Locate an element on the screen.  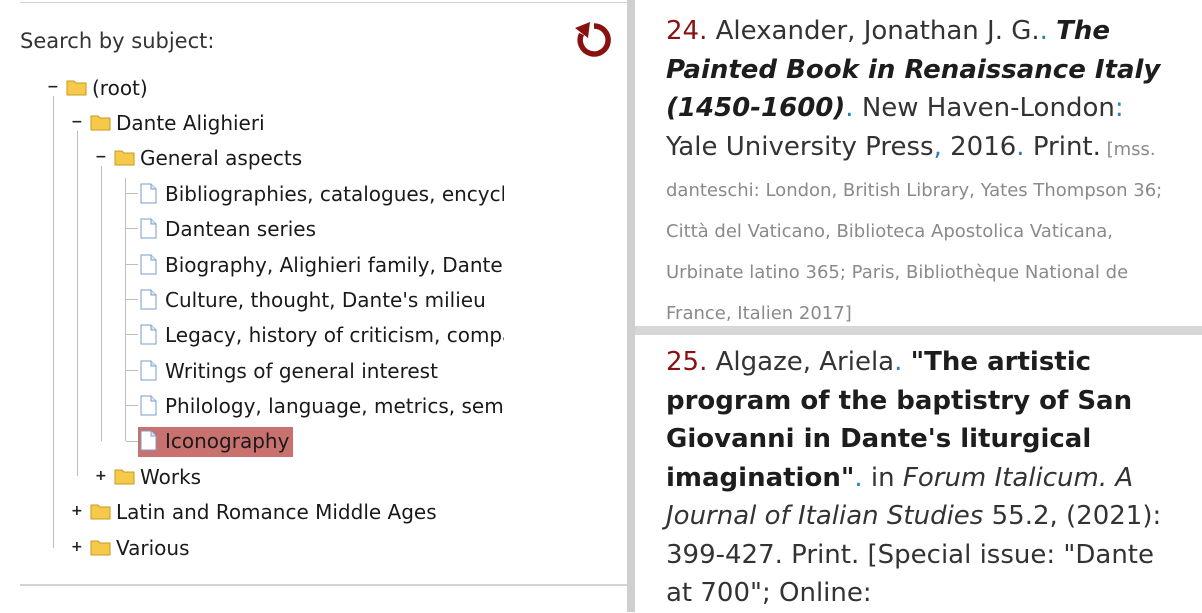
tree-label-root: (root) is located at coordinates (120, 88).